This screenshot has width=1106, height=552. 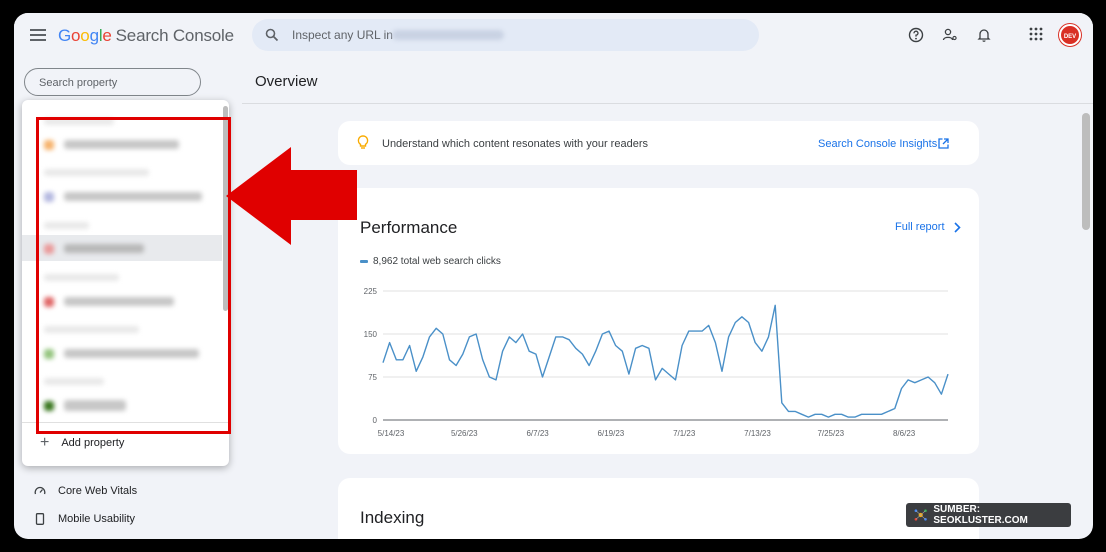 I want to click on add-property-button: + Add property, so click(x=82, y=442).